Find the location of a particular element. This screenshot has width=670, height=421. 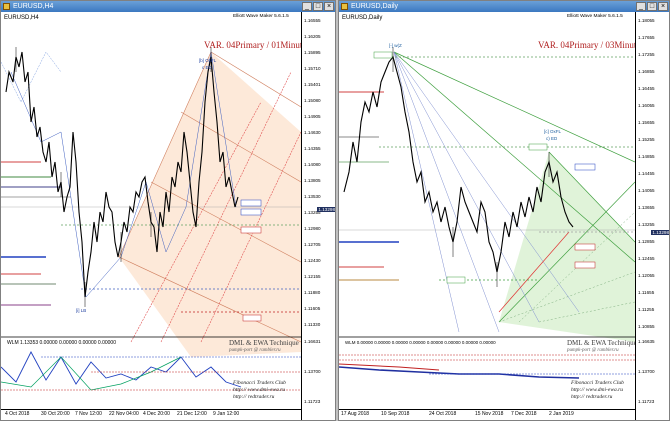

price-tick: 1.17255 is located at coordinates (646, 54).